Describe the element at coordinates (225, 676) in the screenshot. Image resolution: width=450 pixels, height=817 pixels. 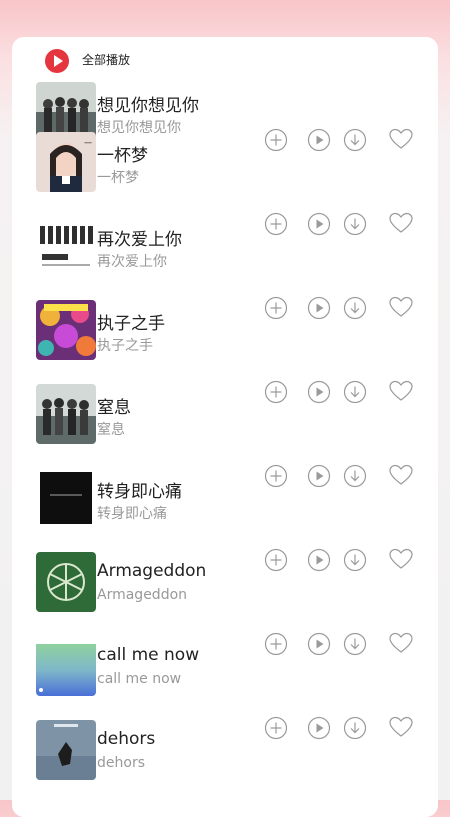
I see `song-row: call me now call me now` at that location.